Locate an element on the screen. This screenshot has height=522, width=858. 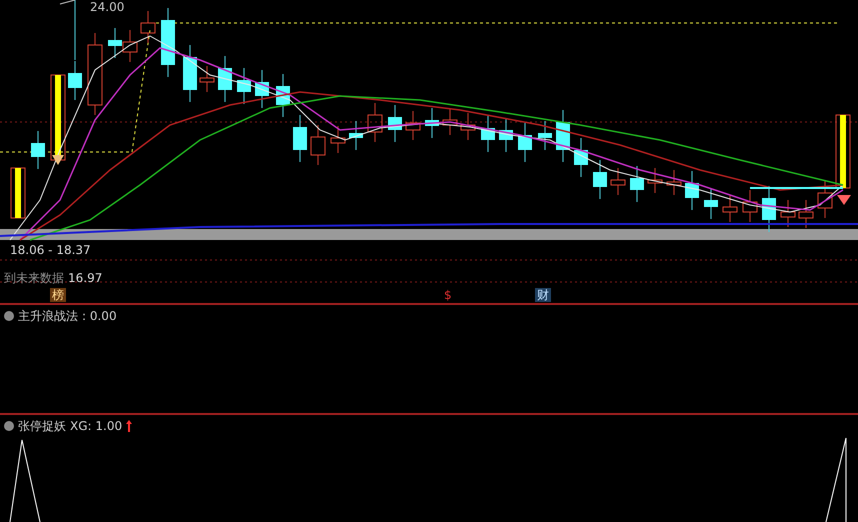
candle-wick is located at coordinates (75, 30).